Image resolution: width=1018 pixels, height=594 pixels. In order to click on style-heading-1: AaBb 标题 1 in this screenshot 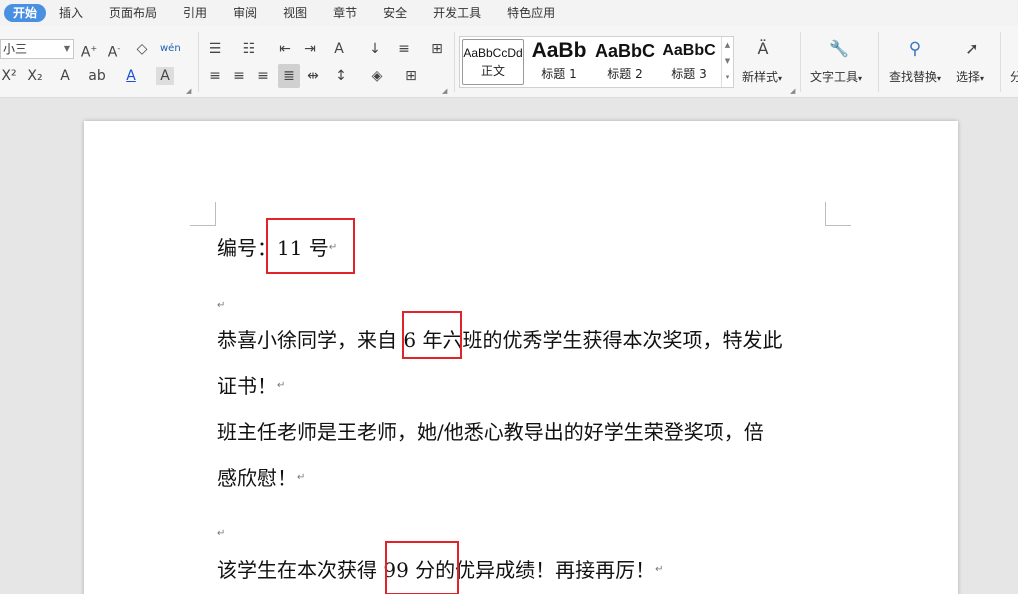, I will do `click(559, 62)`.